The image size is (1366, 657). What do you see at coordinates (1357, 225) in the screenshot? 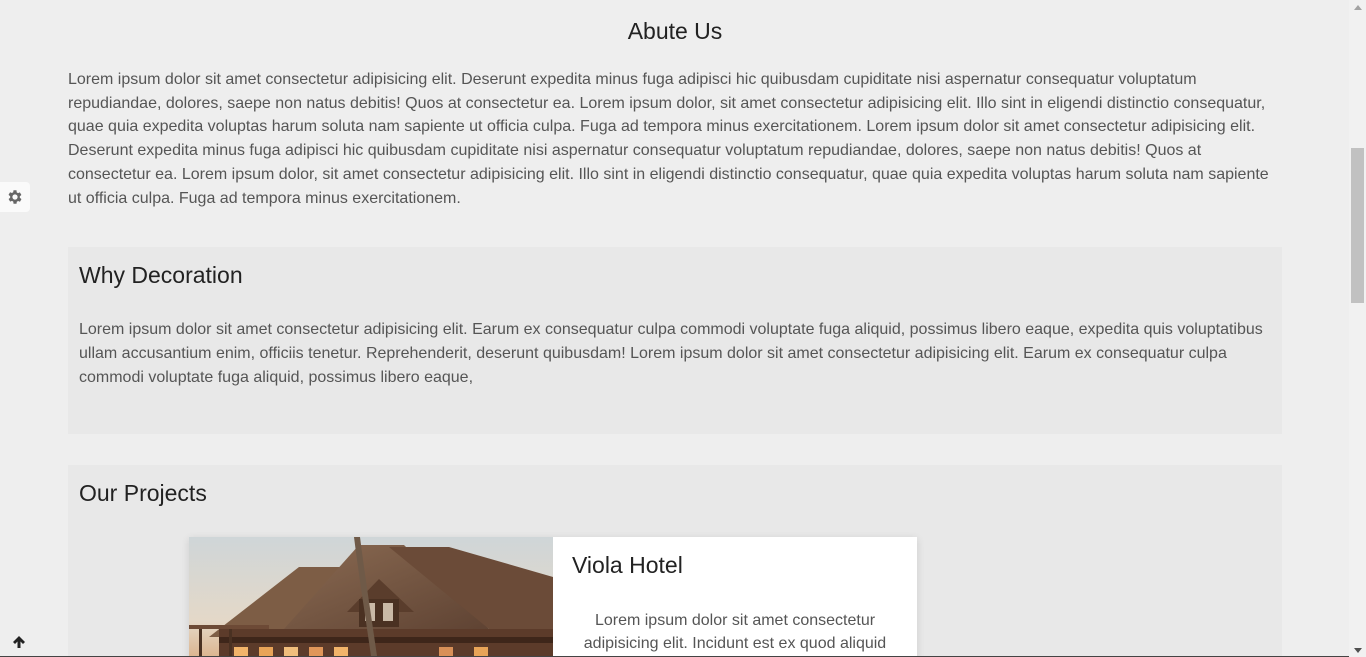
I see `scrollbar-thumb` at bounding box center [1357, 225].